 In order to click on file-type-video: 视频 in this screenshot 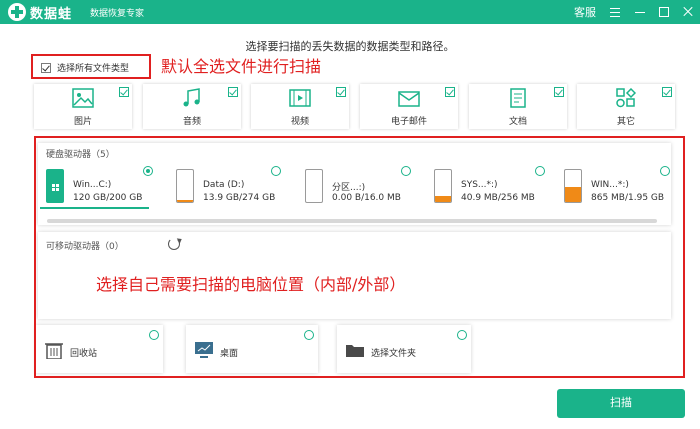, I will do `click(300, 106)`.